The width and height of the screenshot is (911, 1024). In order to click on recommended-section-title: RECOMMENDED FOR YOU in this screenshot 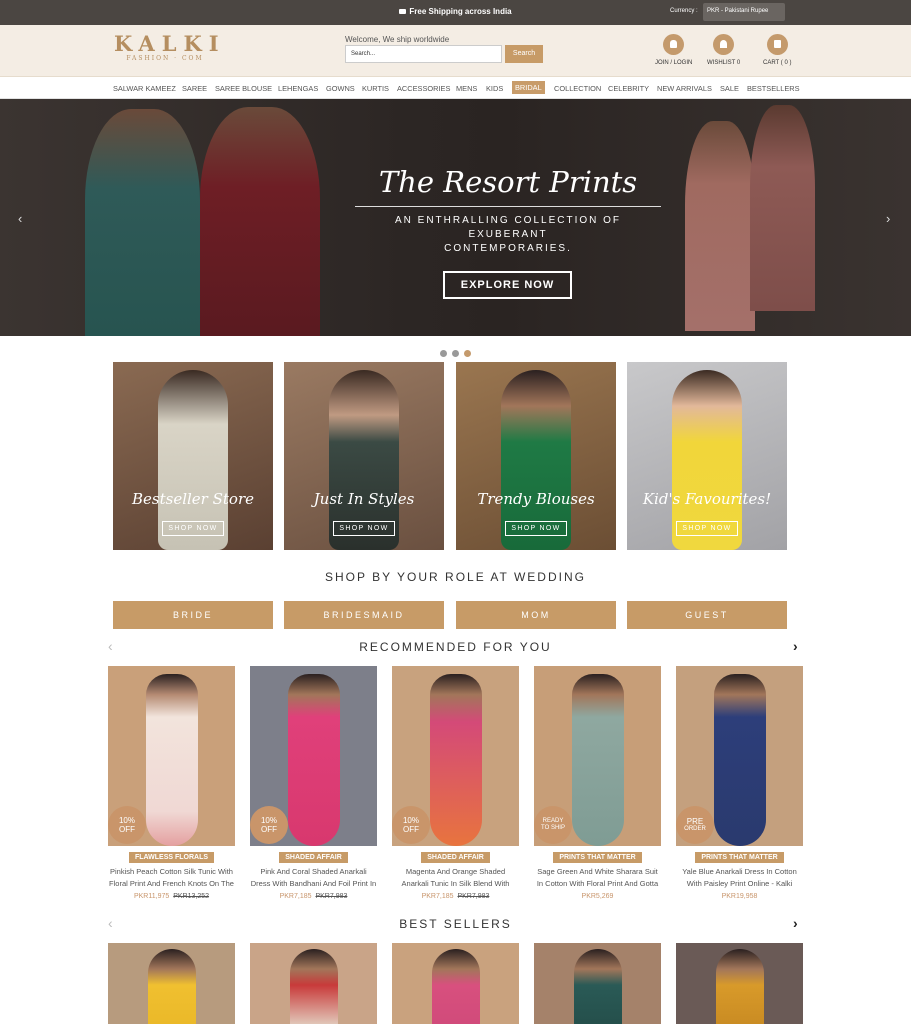, I will do `click(455, 647)`.